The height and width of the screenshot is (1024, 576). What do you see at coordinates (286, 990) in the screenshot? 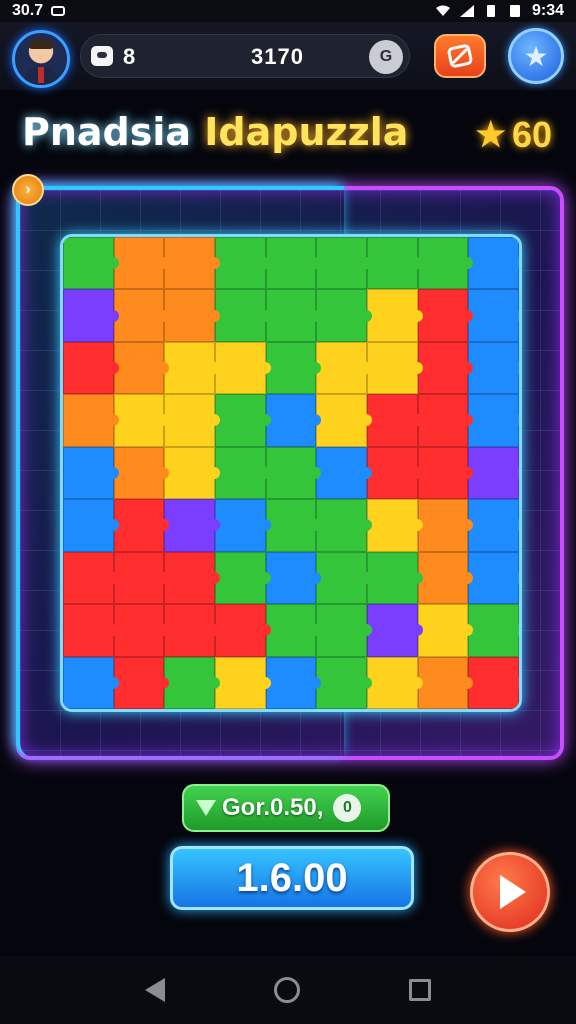
I see `home-icon` at bounding box center [286, 990].